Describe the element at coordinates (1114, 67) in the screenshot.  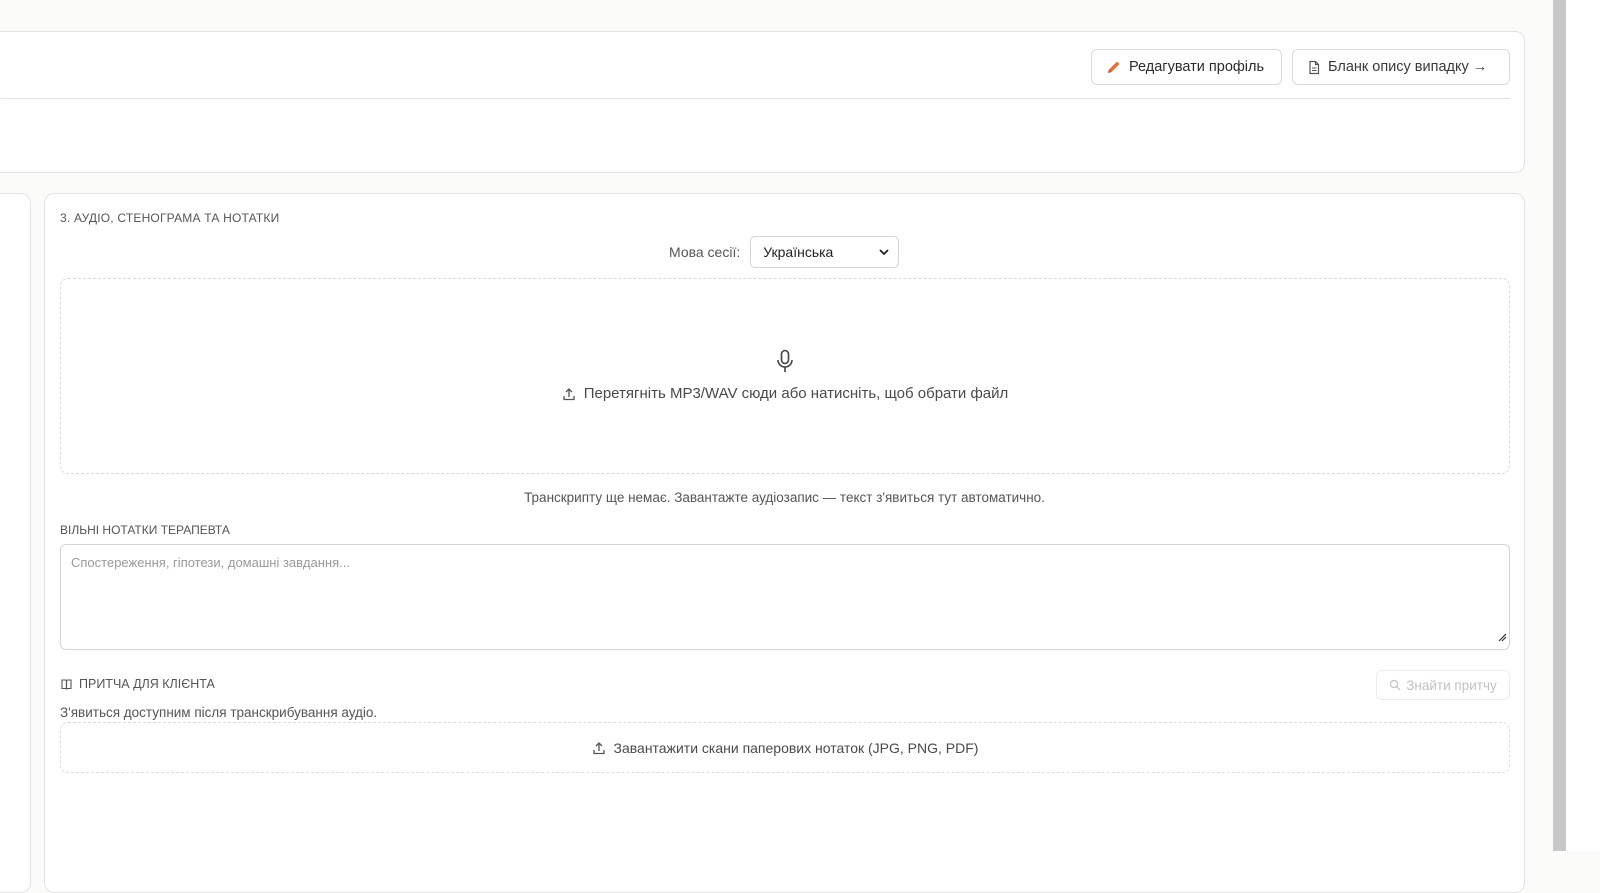
I see `pencil-icon` at that location.